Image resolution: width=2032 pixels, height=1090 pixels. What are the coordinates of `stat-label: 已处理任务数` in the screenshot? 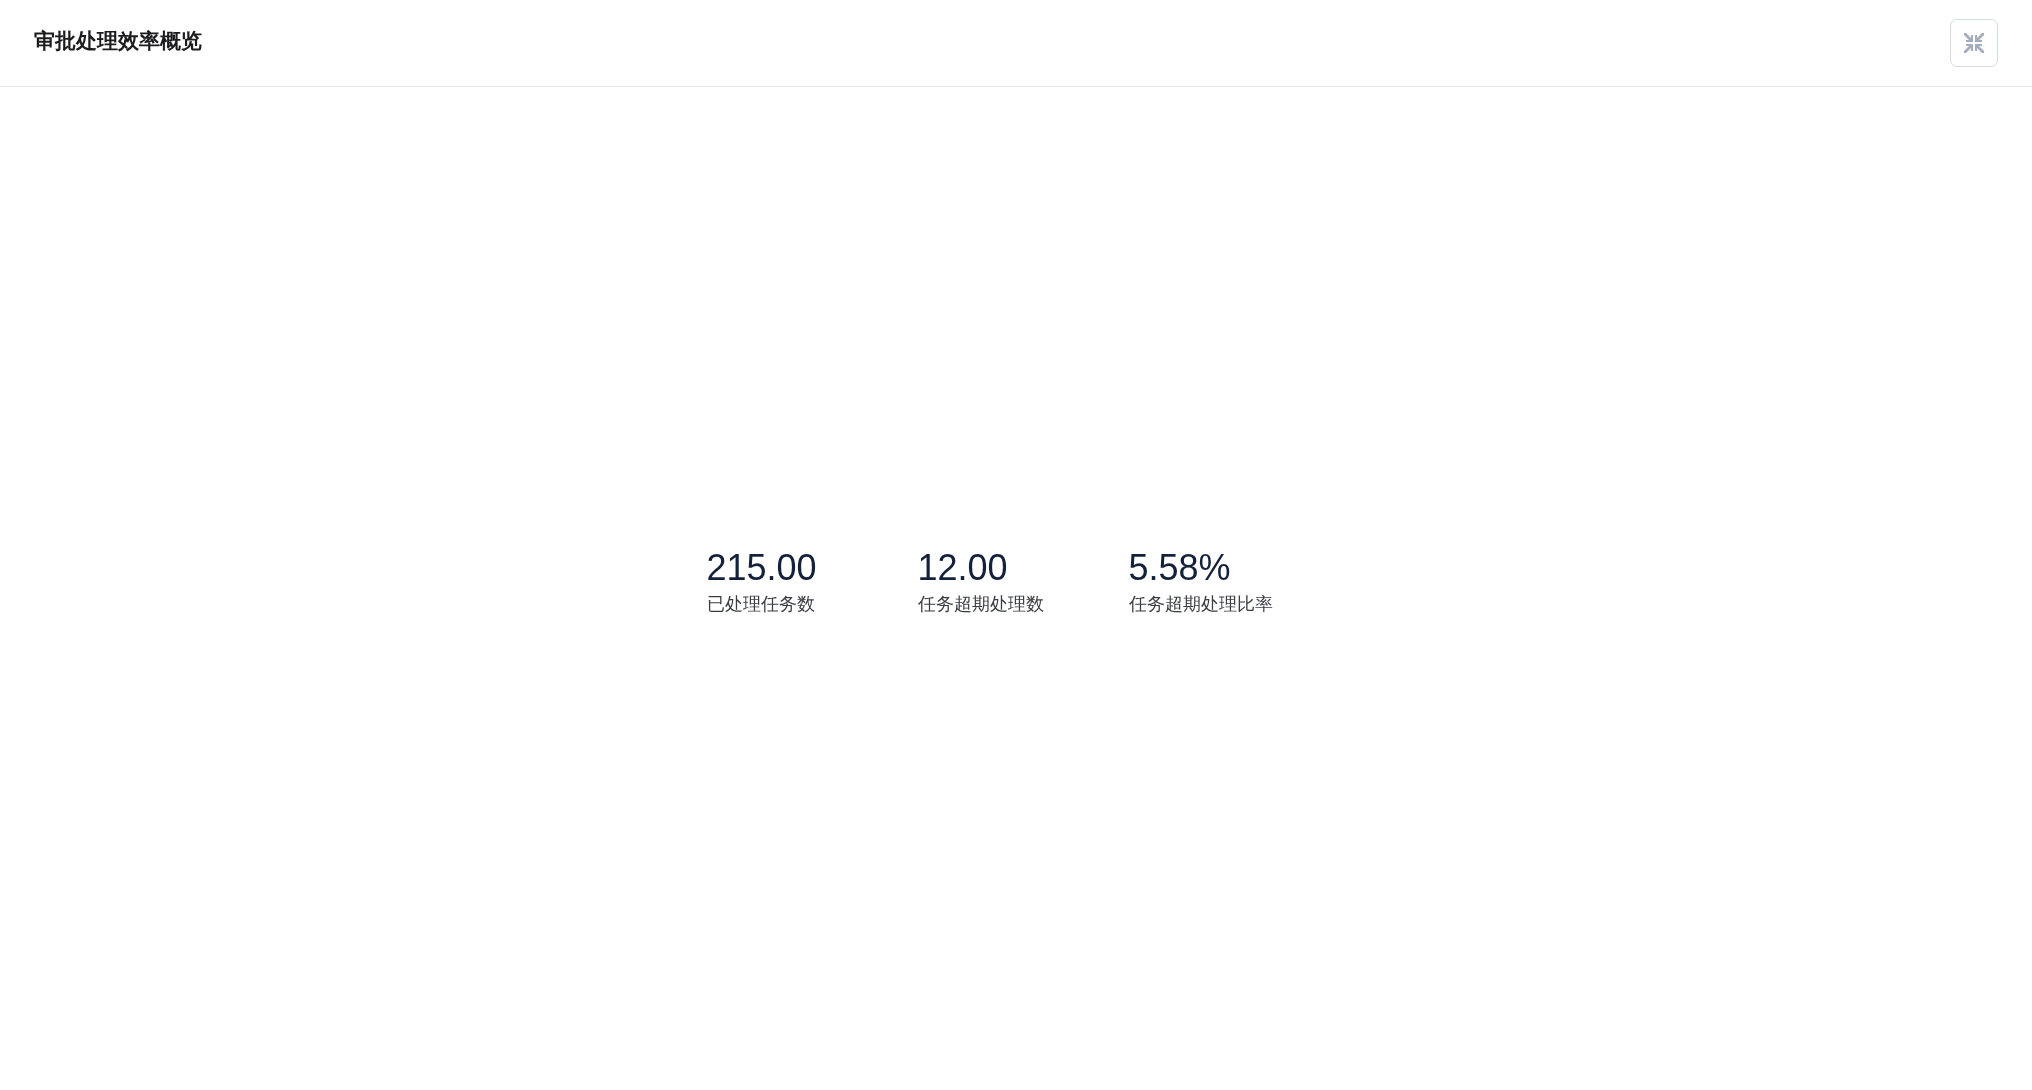 It's located at (761, 604).